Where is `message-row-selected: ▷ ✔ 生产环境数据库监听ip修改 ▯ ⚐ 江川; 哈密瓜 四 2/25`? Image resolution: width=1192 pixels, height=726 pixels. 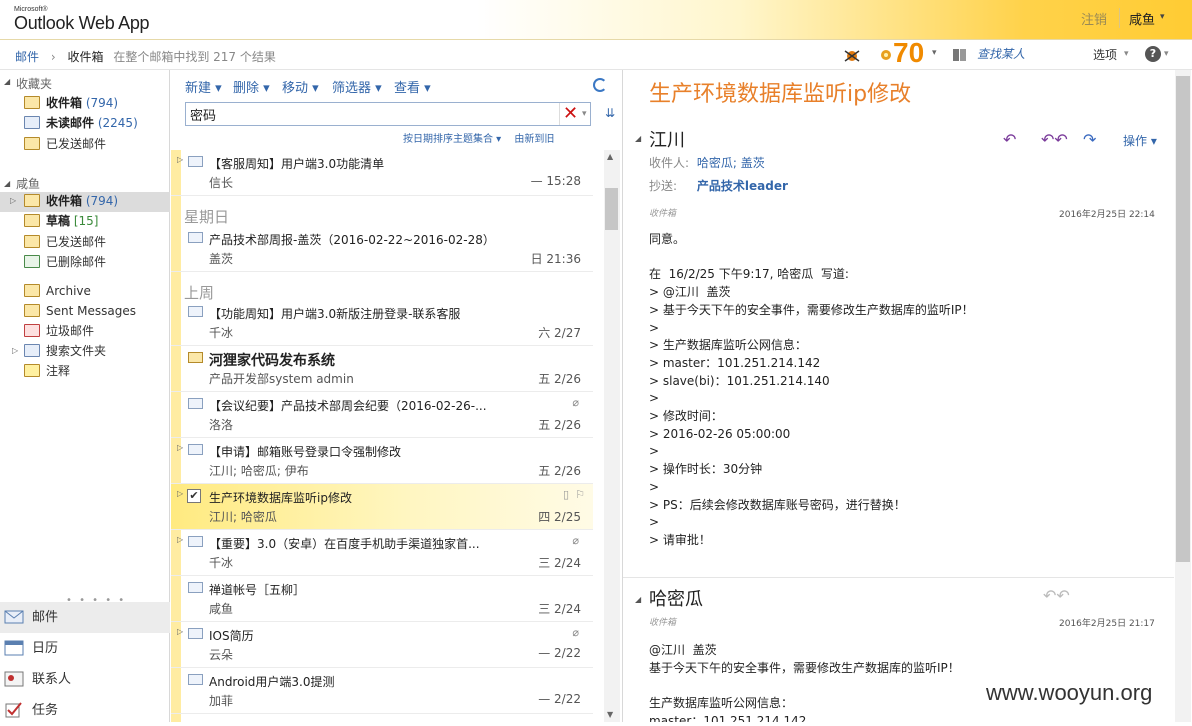 message-row-selected: ▷ ✔ 生产环境数据库监听ip修改 ▯ ⚐ 江川; 哈密瓜 四 2/25 is located at coordinates (382, 507).